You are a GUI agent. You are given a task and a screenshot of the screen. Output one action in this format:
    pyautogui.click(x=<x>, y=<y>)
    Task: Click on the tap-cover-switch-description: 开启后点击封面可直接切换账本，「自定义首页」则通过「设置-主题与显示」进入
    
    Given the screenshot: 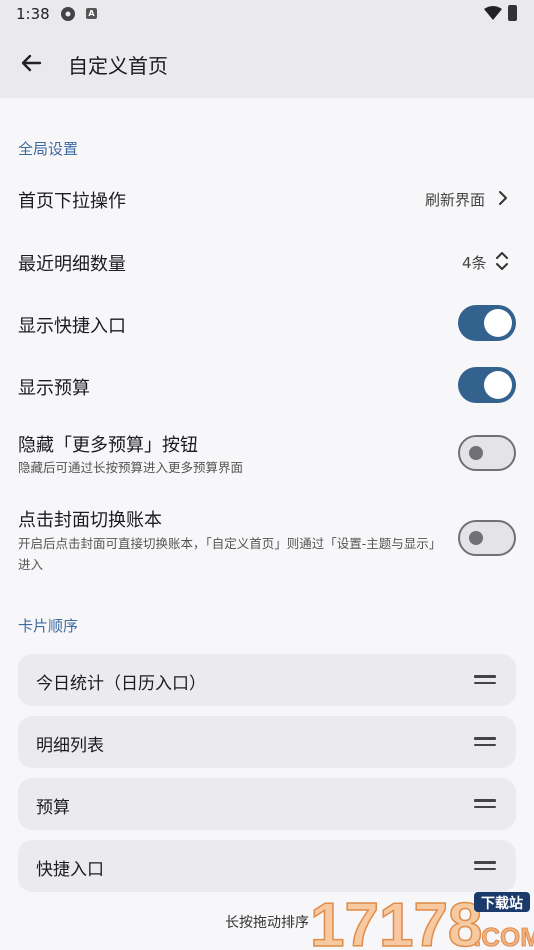 What is the action you would take?
    pyautogui.click(x=230, y=554)
    